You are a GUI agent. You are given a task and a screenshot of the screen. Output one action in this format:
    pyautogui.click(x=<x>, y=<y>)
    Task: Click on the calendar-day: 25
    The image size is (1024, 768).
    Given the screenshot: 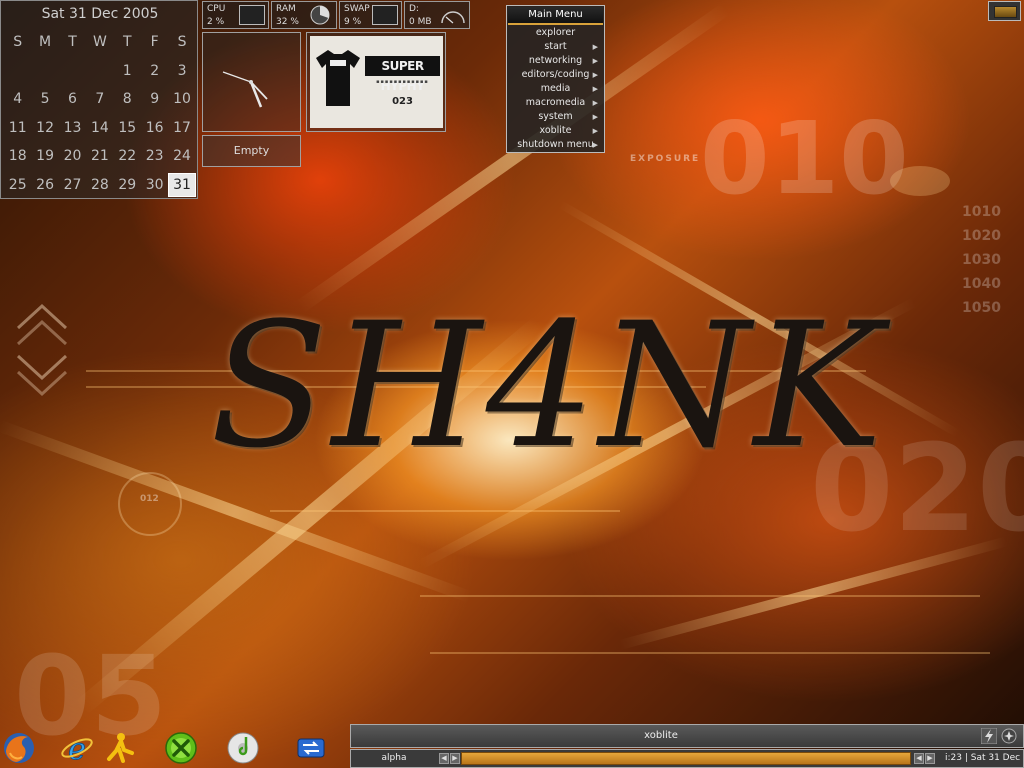 What is the action you would take?
    pyautogui.click(x=17, y=184)
    